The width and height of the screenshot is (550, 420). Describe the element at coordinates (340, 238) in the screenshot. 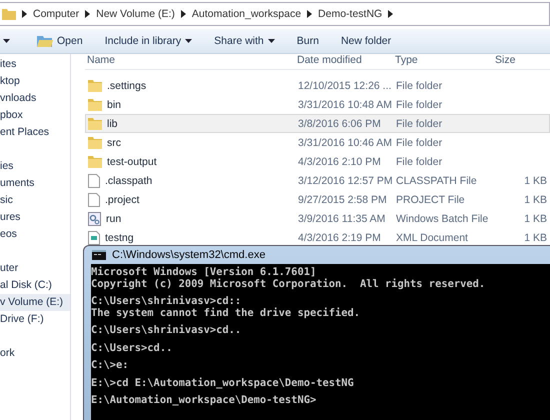

I see `date-cell-text: 4/3/2016 2:19 PM` at that location.